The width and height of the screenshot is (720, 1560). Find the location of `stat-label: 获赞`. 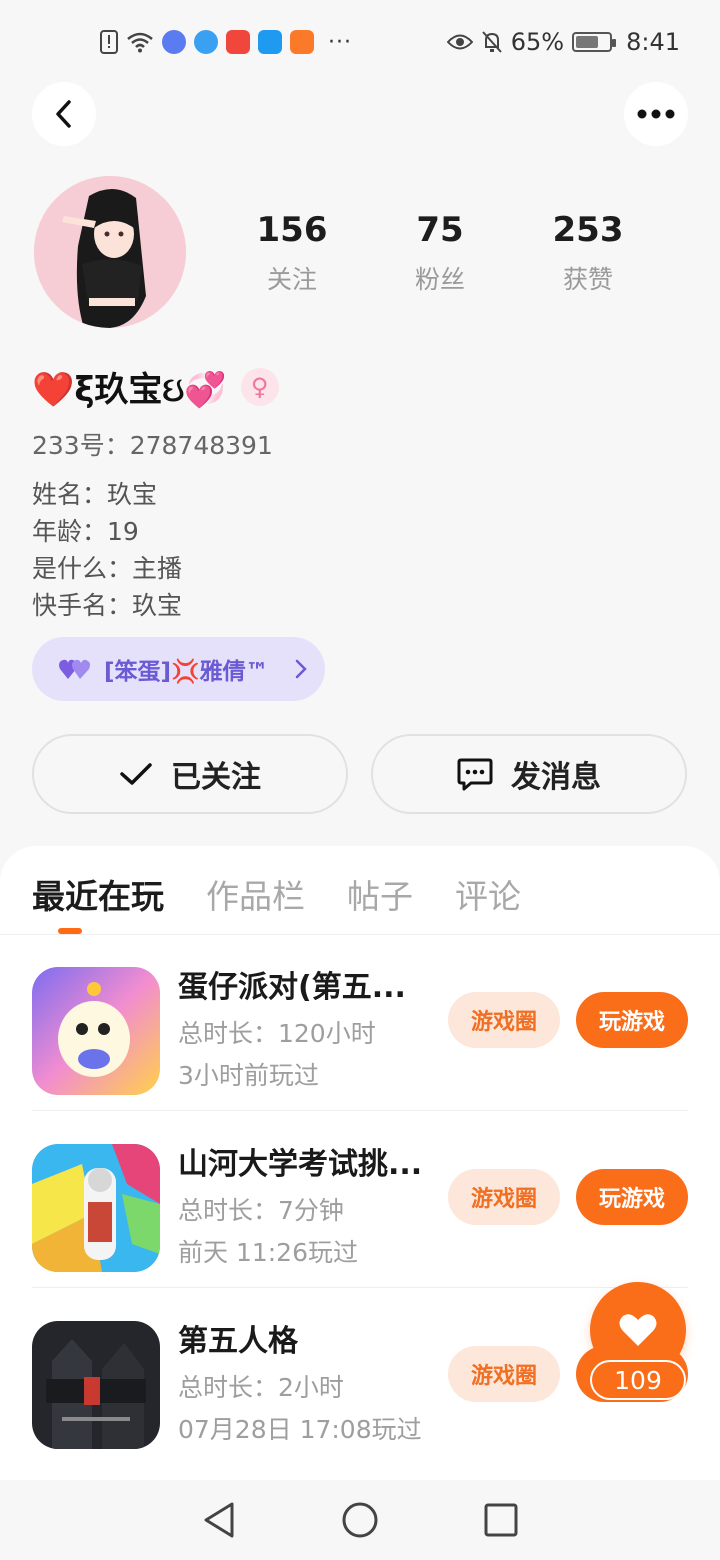

stat-label: 获赞 is located at coordinates (587, 279).